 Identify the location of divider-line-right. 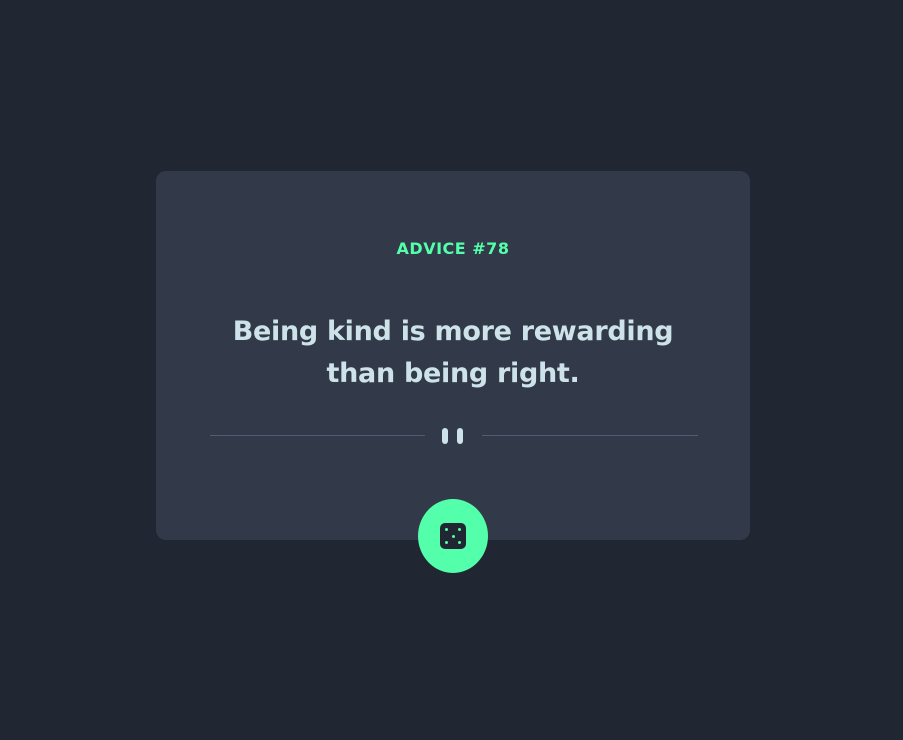
(590, 435).